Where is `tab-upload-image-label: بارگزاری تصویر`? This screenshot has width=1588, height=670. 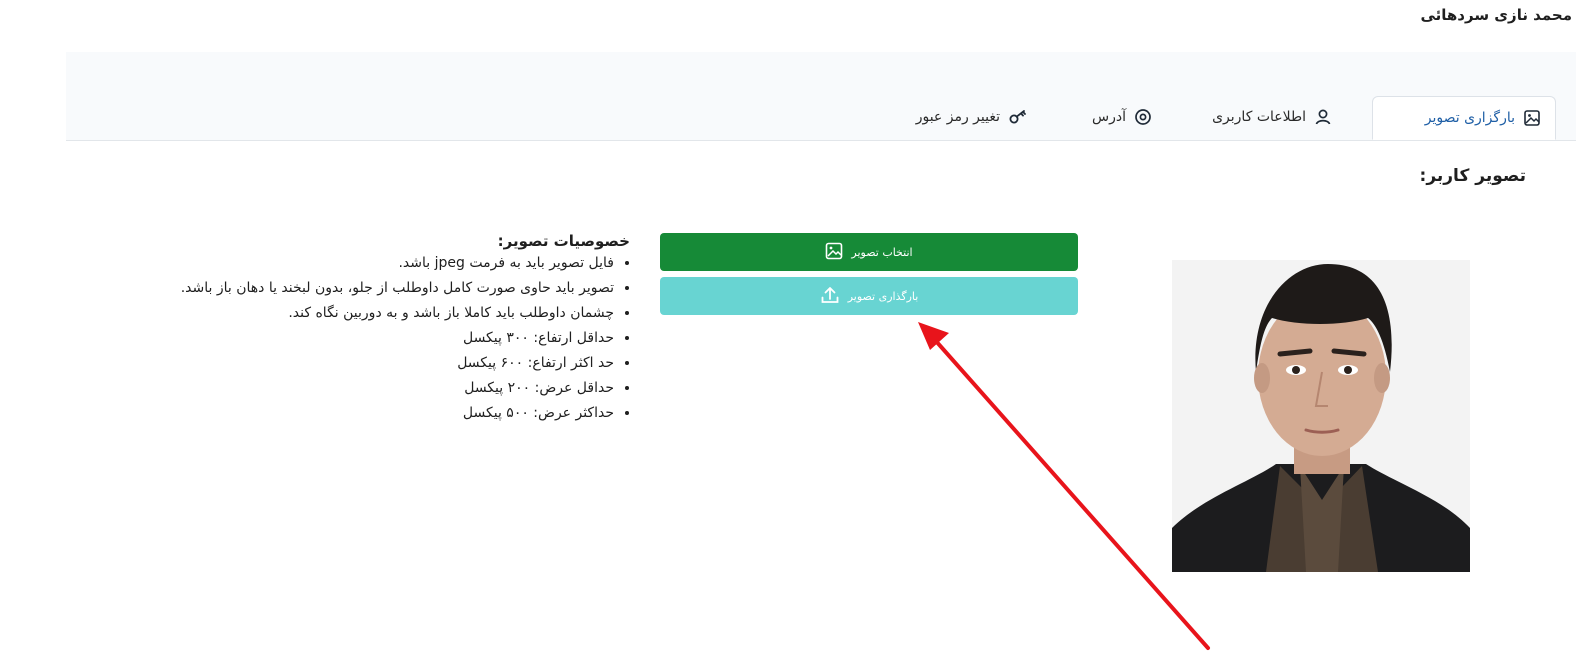
tab-upload-image-label: بارگزاری تصویر is located at coordinates (1469, 118).